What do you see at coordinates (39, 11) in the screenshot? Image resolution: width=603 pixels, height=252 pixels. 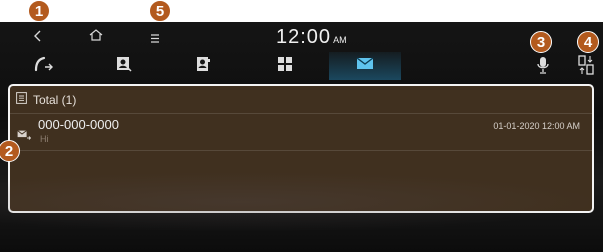 I see `callout-1: 1` at bounding box center [39, 11].